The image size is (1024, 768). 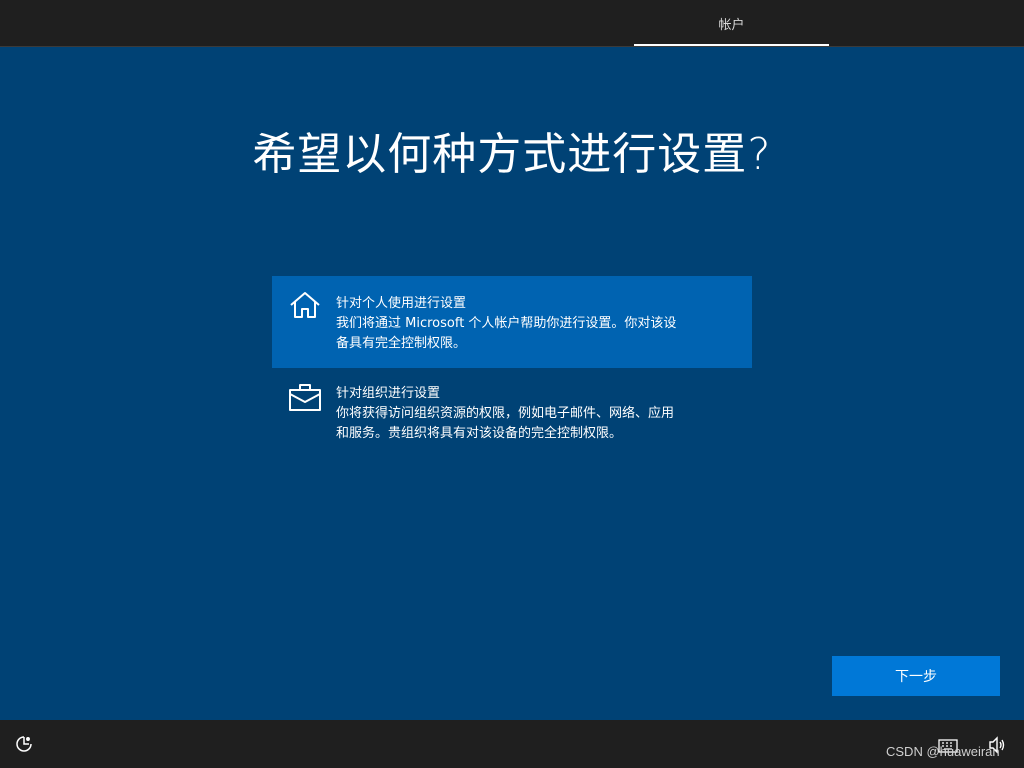 I want to click on page-title: 希望以何种方式进行设置?, so click(x=512, y=154).